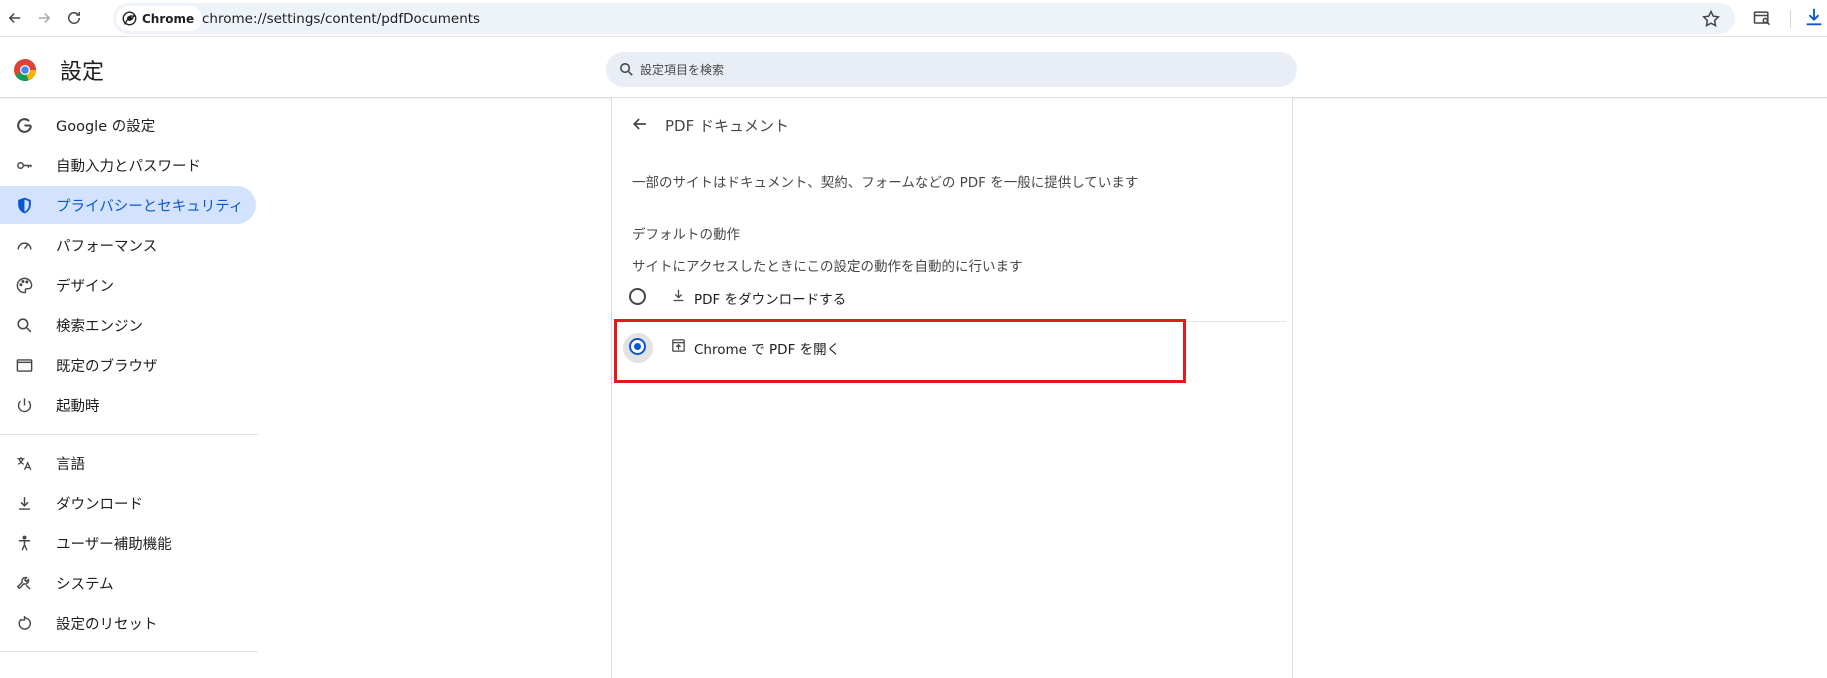 The image size is (1827, 678). Describe the element at coordinates (24, 405) in the screenshot. I see `power-icon` at that location.